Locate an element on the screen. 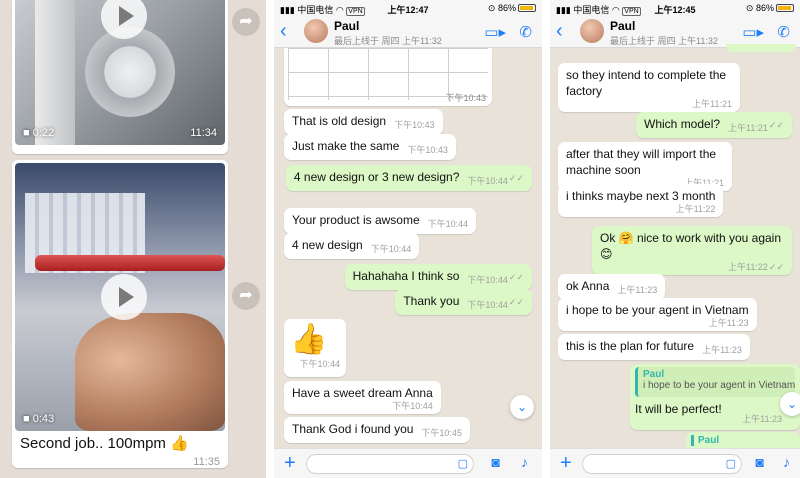 Image resolution: width=800 pixels, height=478 pixels. operator-arm is located at coordinates (150, 372).